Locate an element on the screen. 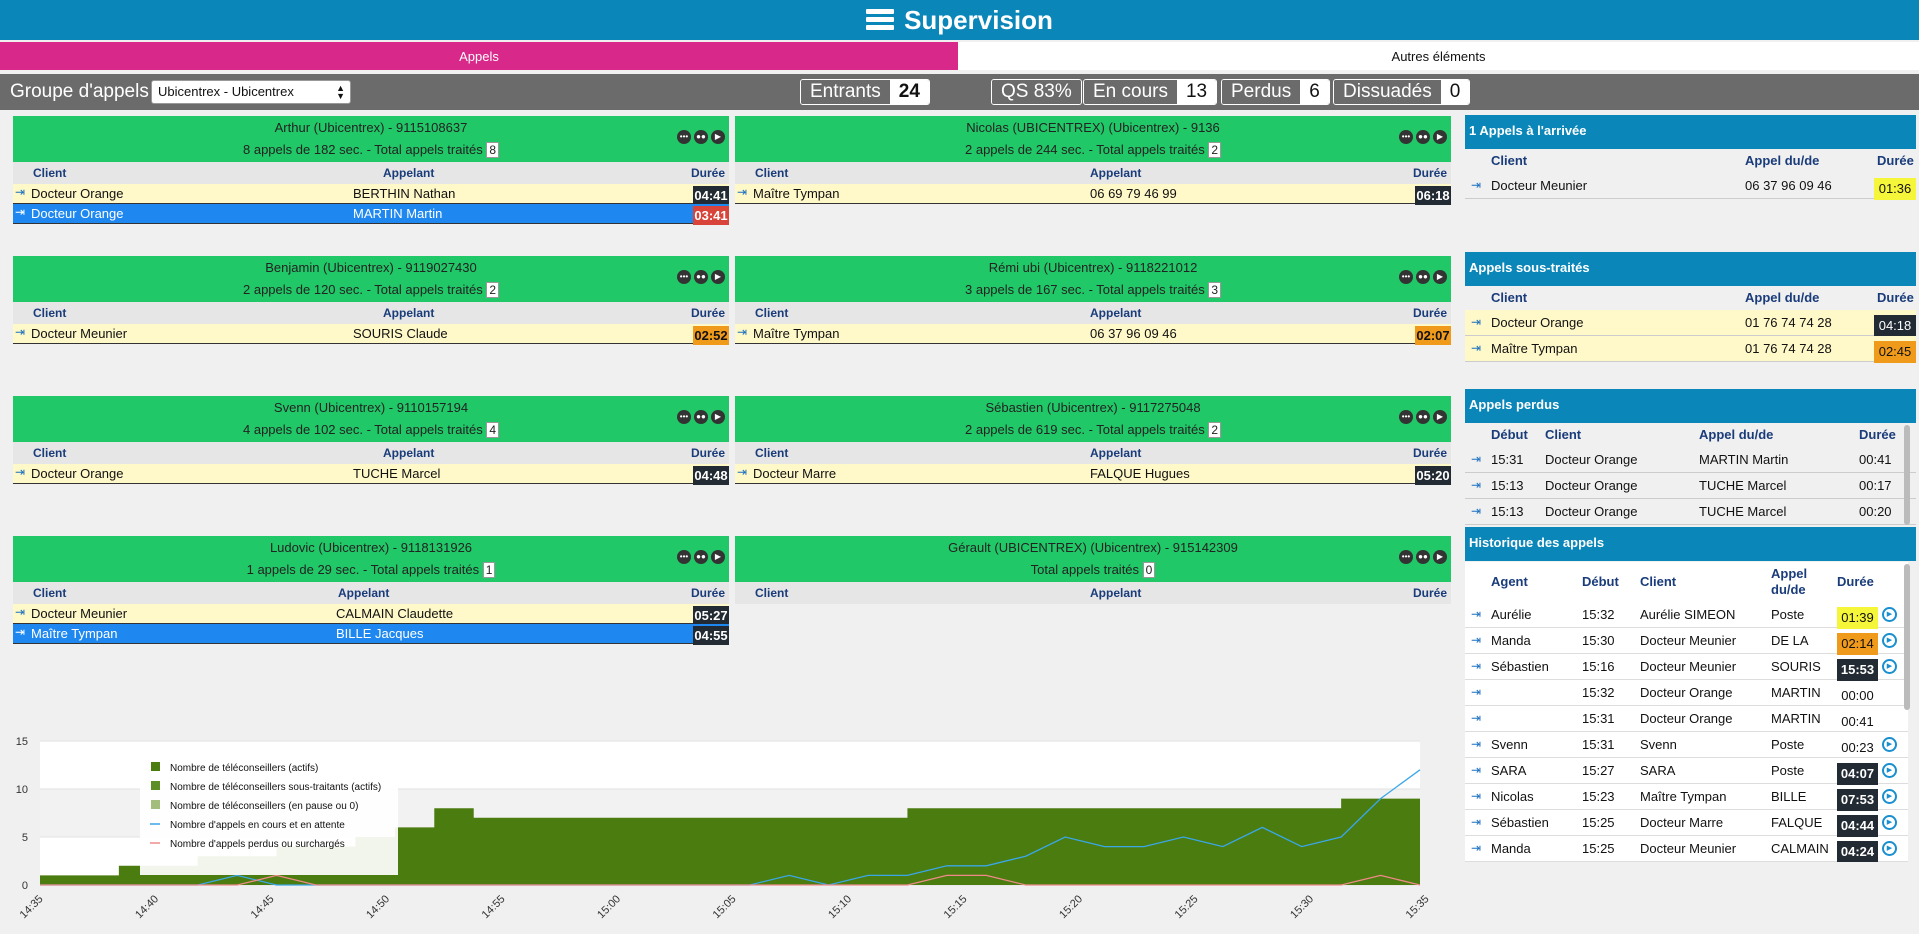 Image resolution: width=1919 pixels, height=934 pixels. row-number: TUCHE Marcel is located at coordinates (1743, 511).